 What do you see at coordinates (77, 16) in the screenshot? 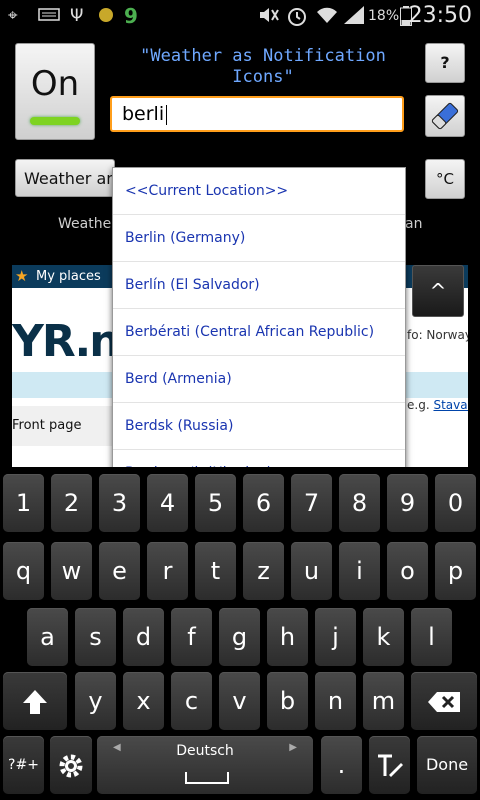
I see `usb-icon: Ψ` at bounding box center [77, 16].